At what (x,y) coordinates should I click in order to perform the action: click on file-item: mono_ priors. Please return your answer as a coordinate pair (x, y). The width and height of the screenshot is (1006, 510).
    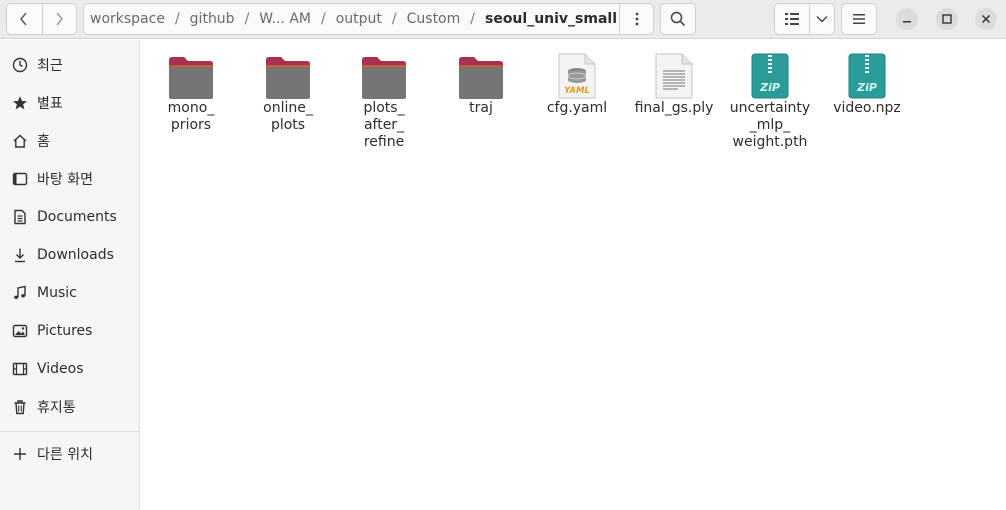
    Looking at the image, I should click on (191, 91).